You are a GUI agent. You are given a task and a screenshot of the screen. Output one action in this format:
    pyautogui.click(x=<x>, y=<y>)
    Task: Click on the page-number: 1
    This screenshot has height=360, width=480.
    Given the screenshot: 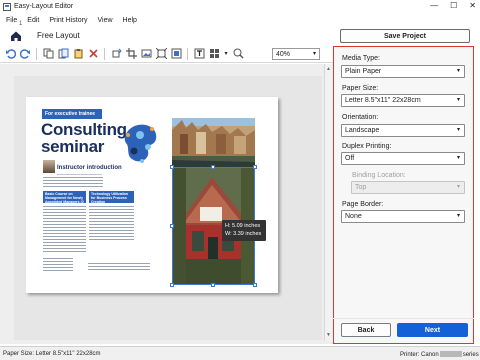 What is the action you would take?
    pyautogui.click(x=21, y=24)
    